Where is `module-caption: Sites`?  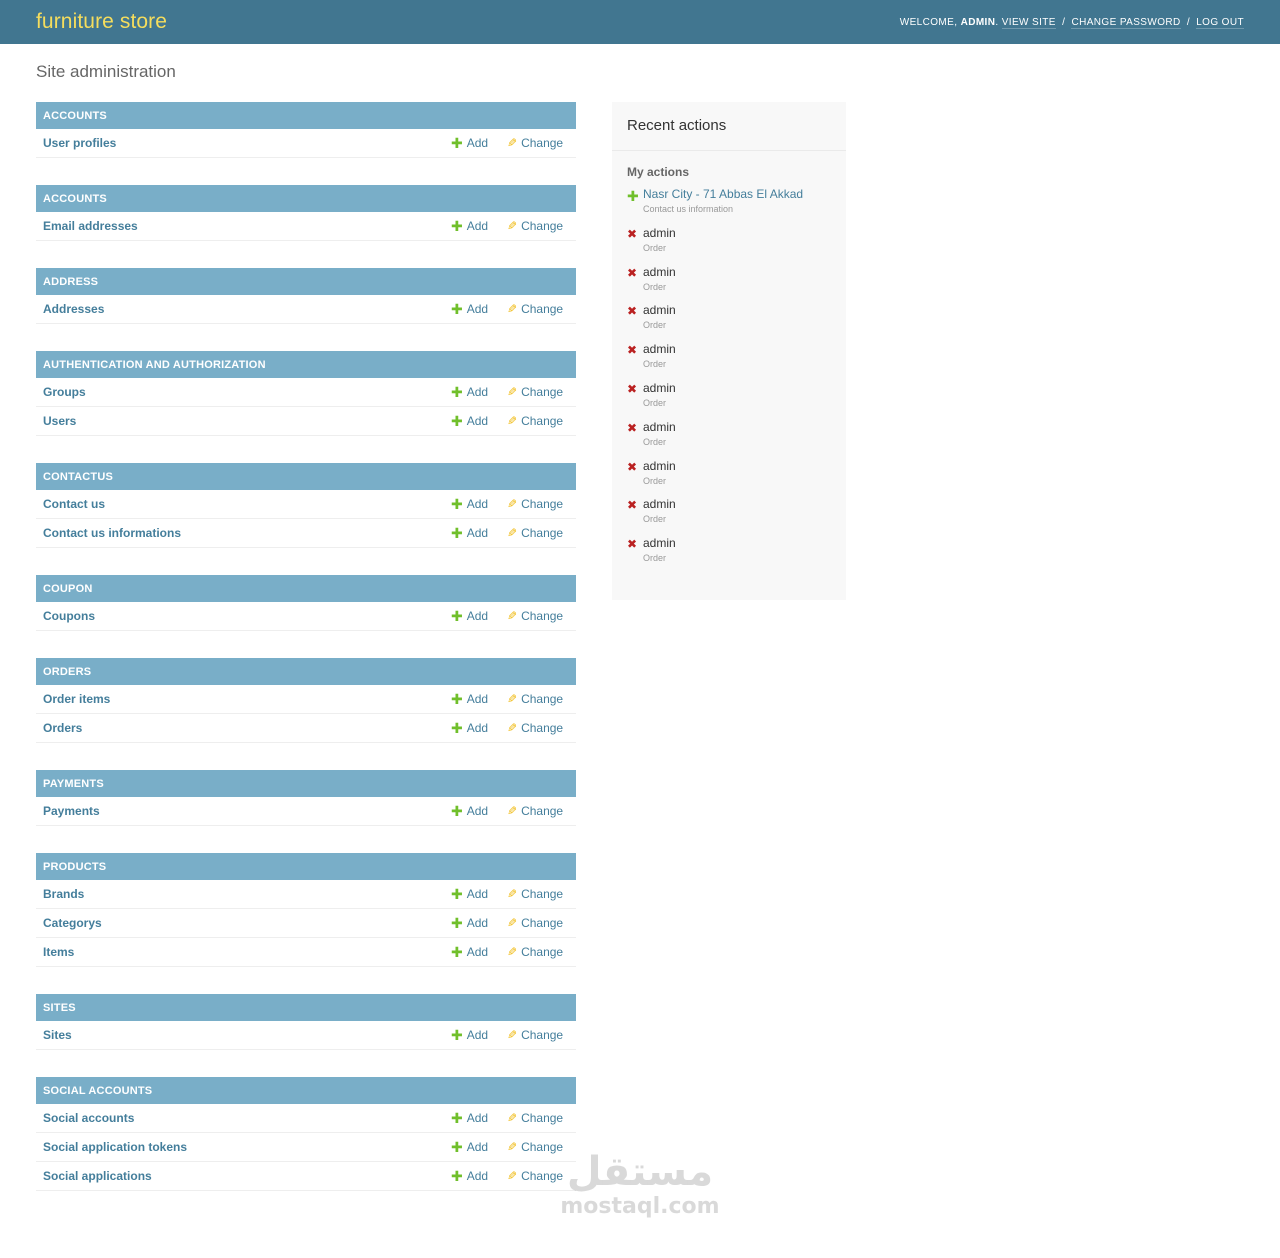
module-caption: Sites is located at coordinates (306, 1007).